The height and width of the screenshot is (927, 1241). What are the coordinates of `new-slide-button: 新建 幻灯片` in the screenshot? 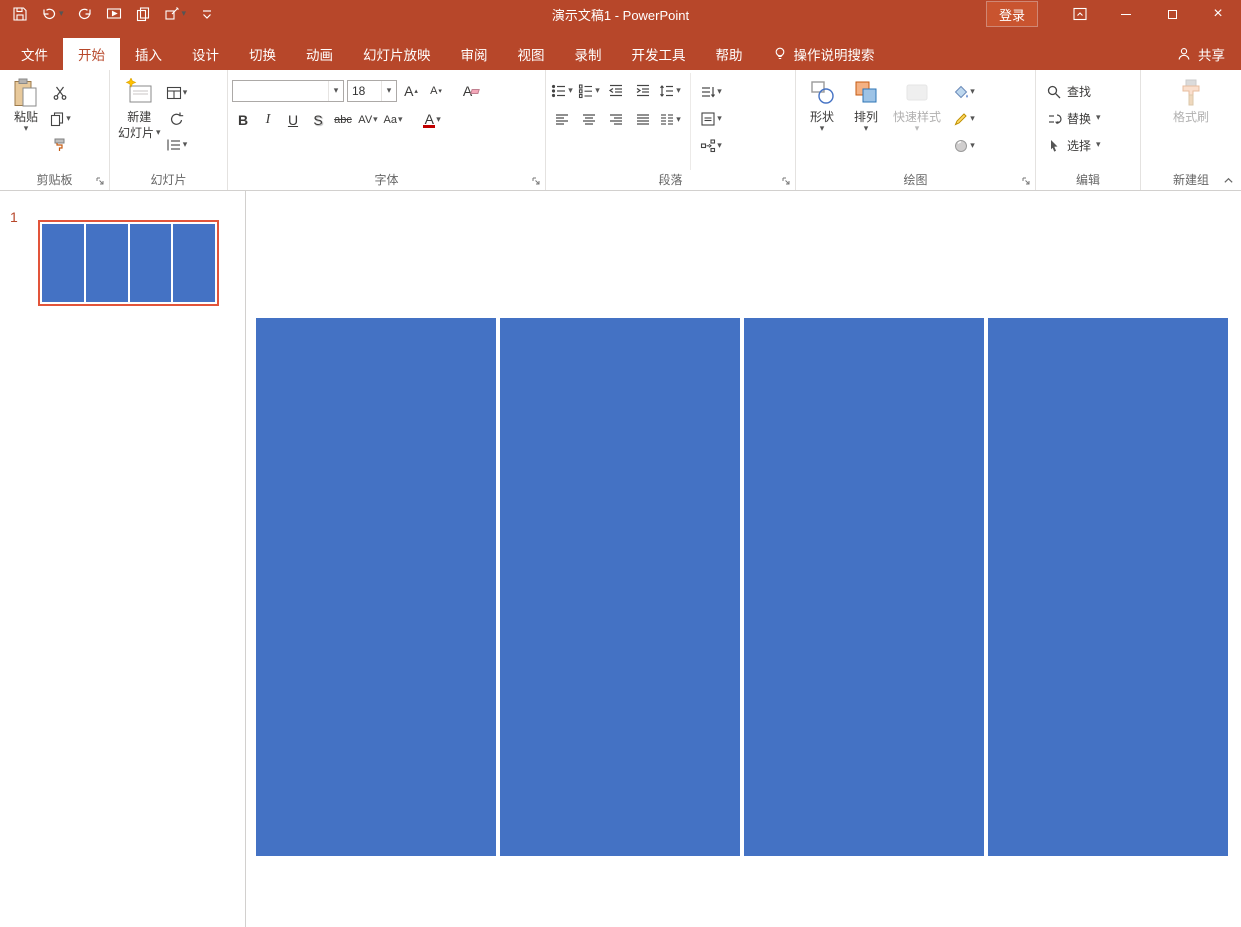 It's located at (139, 121).